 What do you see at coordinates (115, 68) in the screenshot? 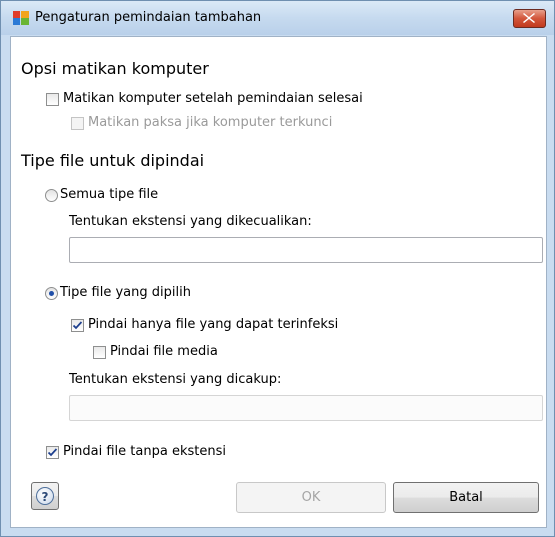
I see `shutdown-heading: Opsi matikan komputer` at bounding box center [115, 68].